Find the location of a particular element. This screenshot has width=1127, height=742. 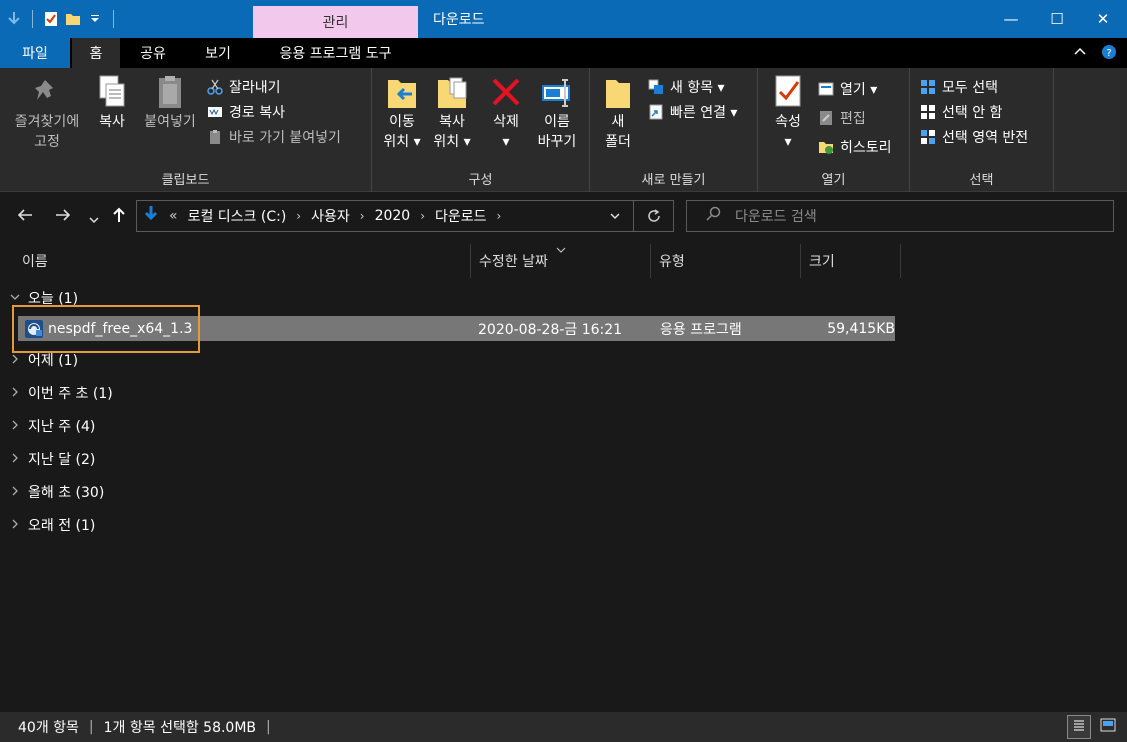

back-arrow-icon is located at coordinates (25, 217).